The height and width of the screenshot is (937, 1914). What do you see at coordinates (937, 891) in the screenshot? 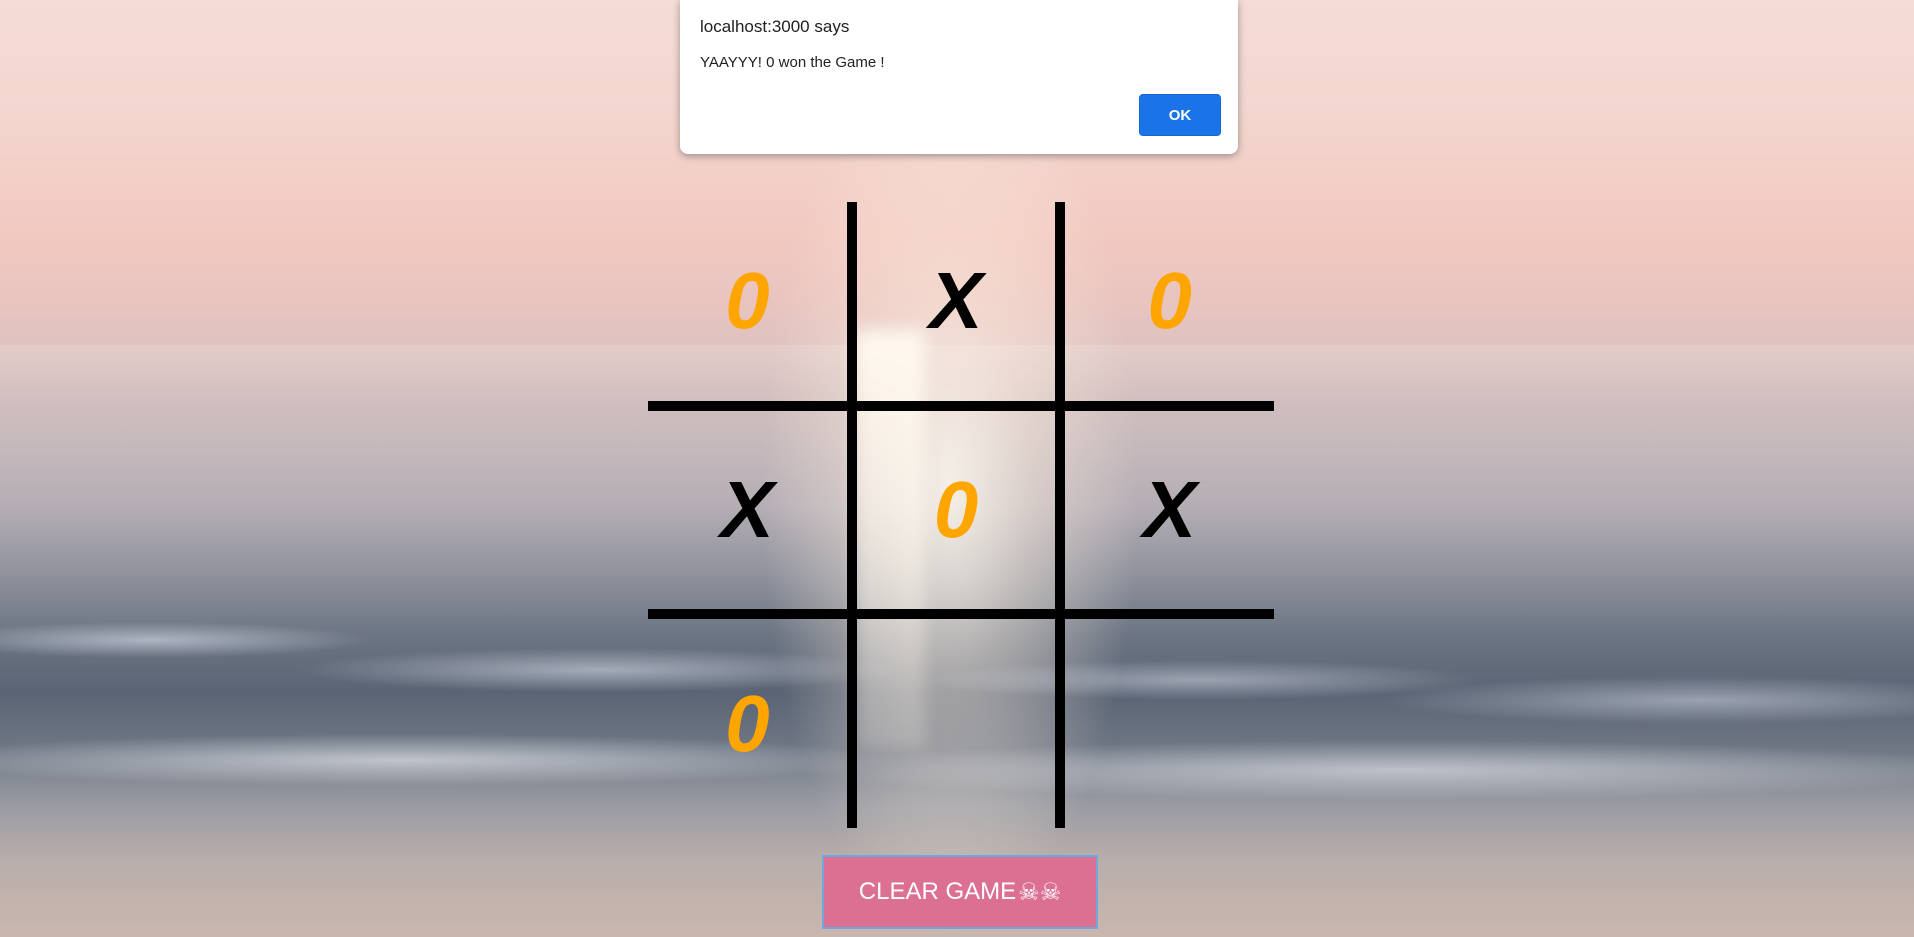
I see `clear-game-label: CLEAR GAME` at bounding box center [937, 891].